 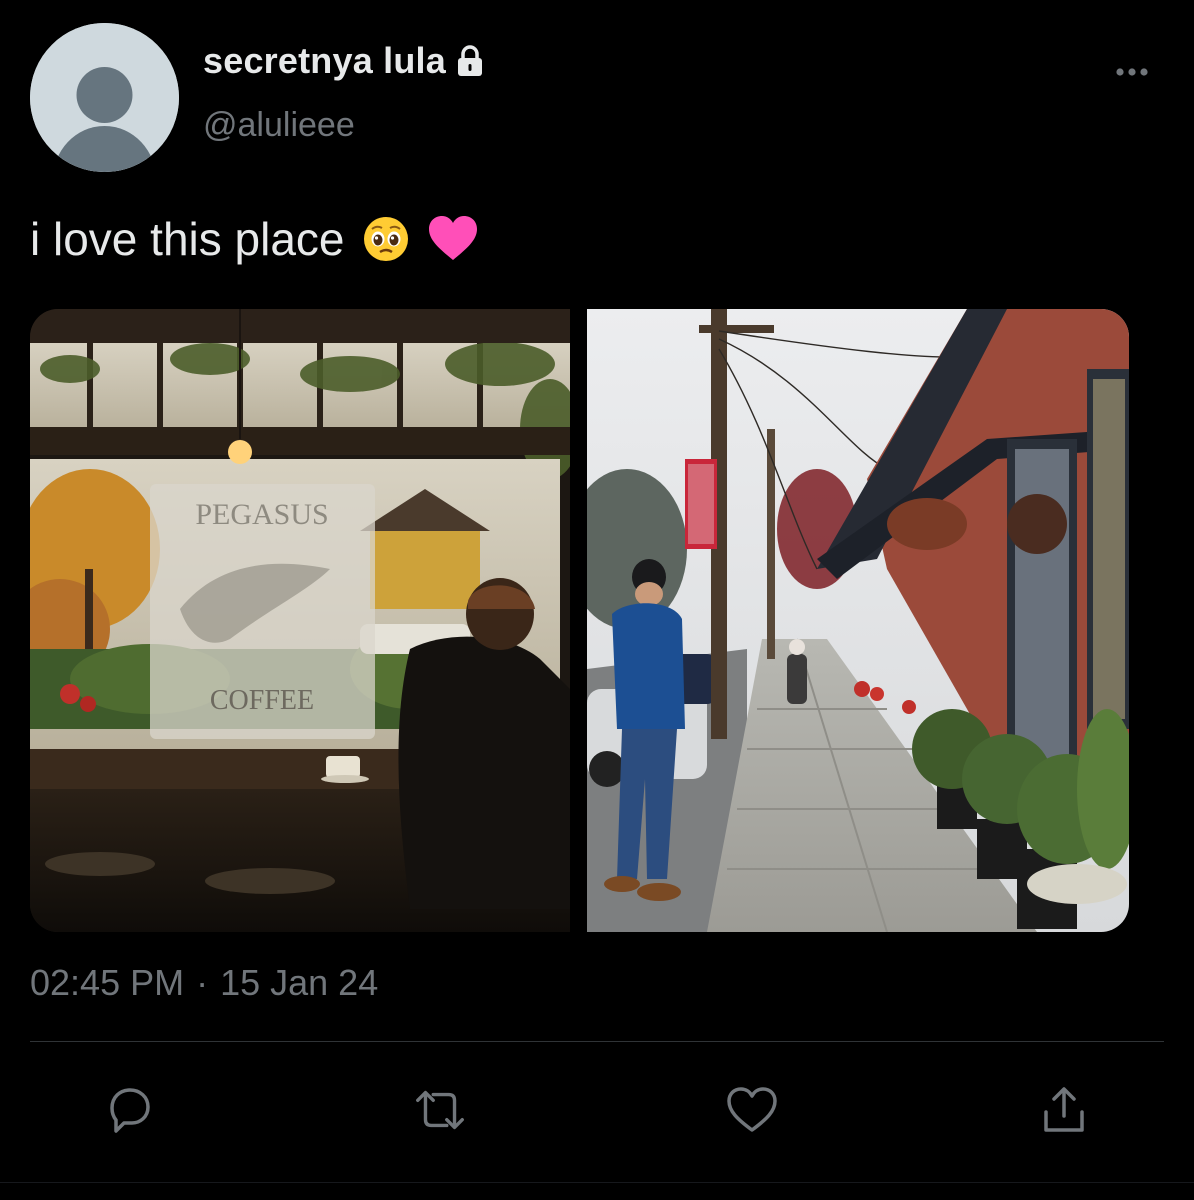 I want to click on avatar, so click(x=104, y=97).